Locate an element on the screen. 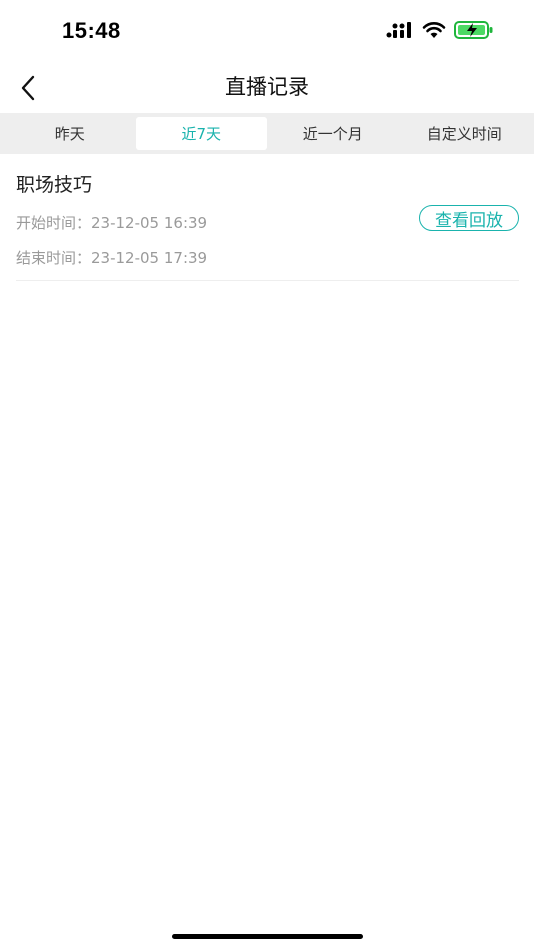 This screenshot has height=950, width=534. wifi-icon is located at coordinates (434, 30).